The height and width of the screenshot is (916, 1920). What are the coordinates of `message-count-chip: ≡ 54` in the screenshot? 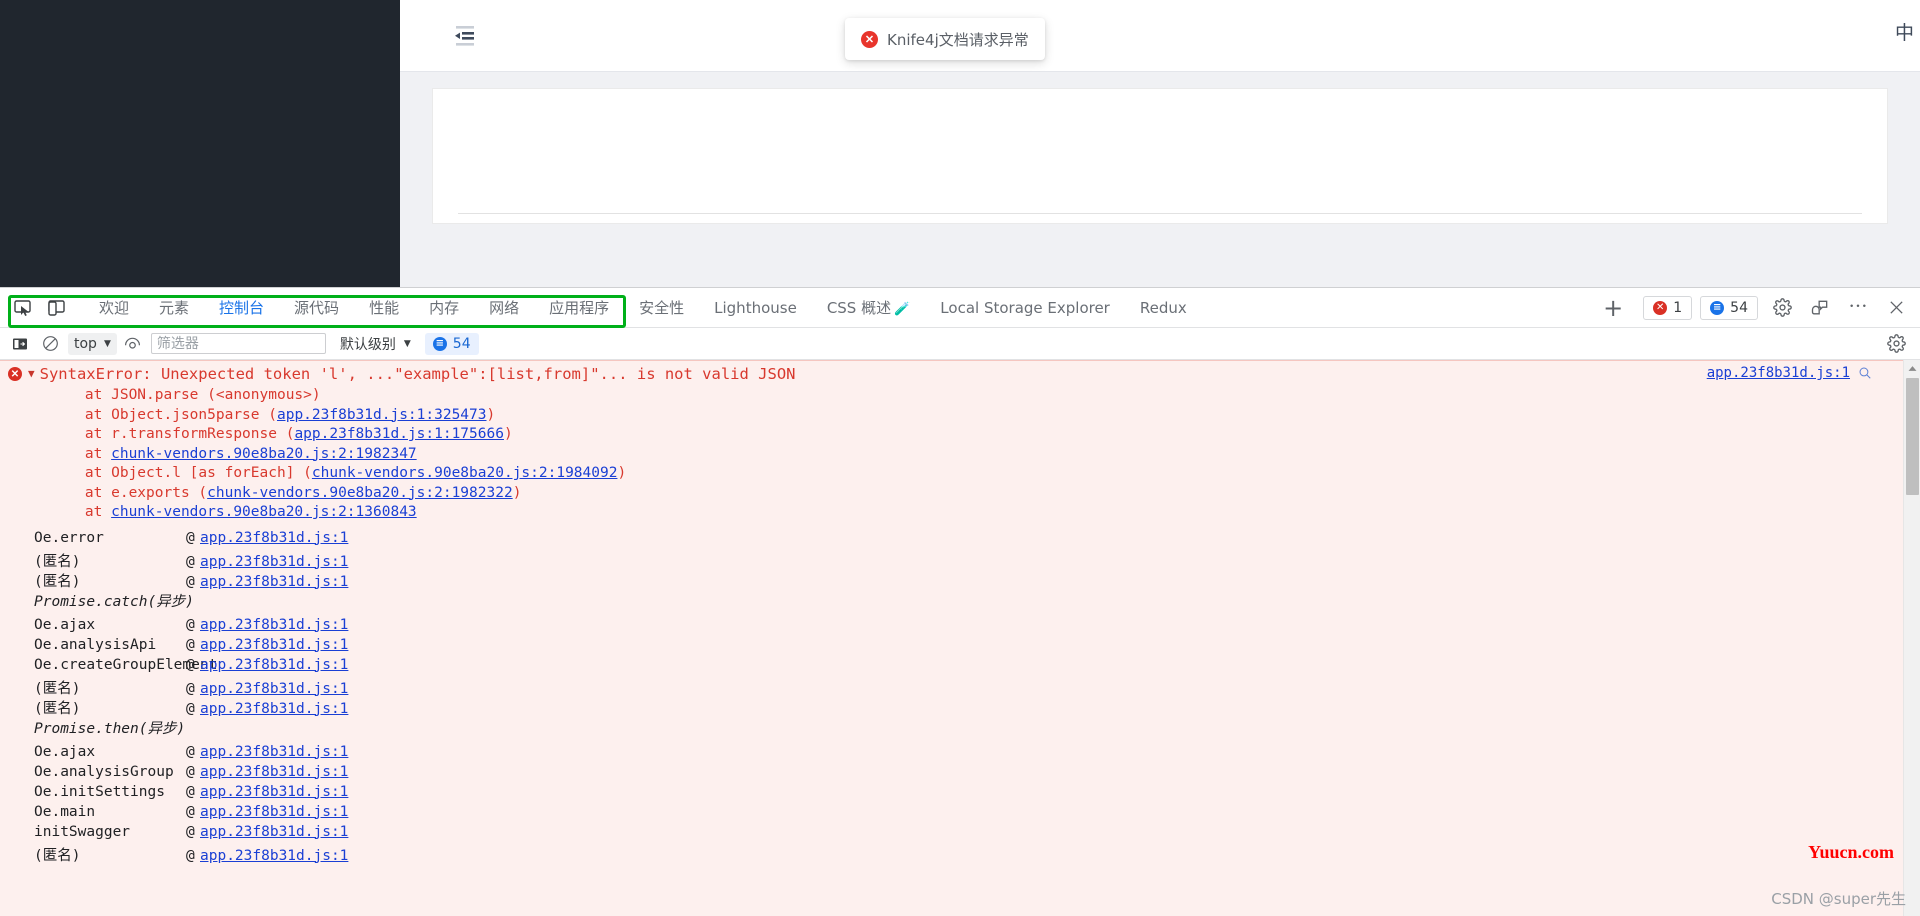 It's located at (1729, 308).